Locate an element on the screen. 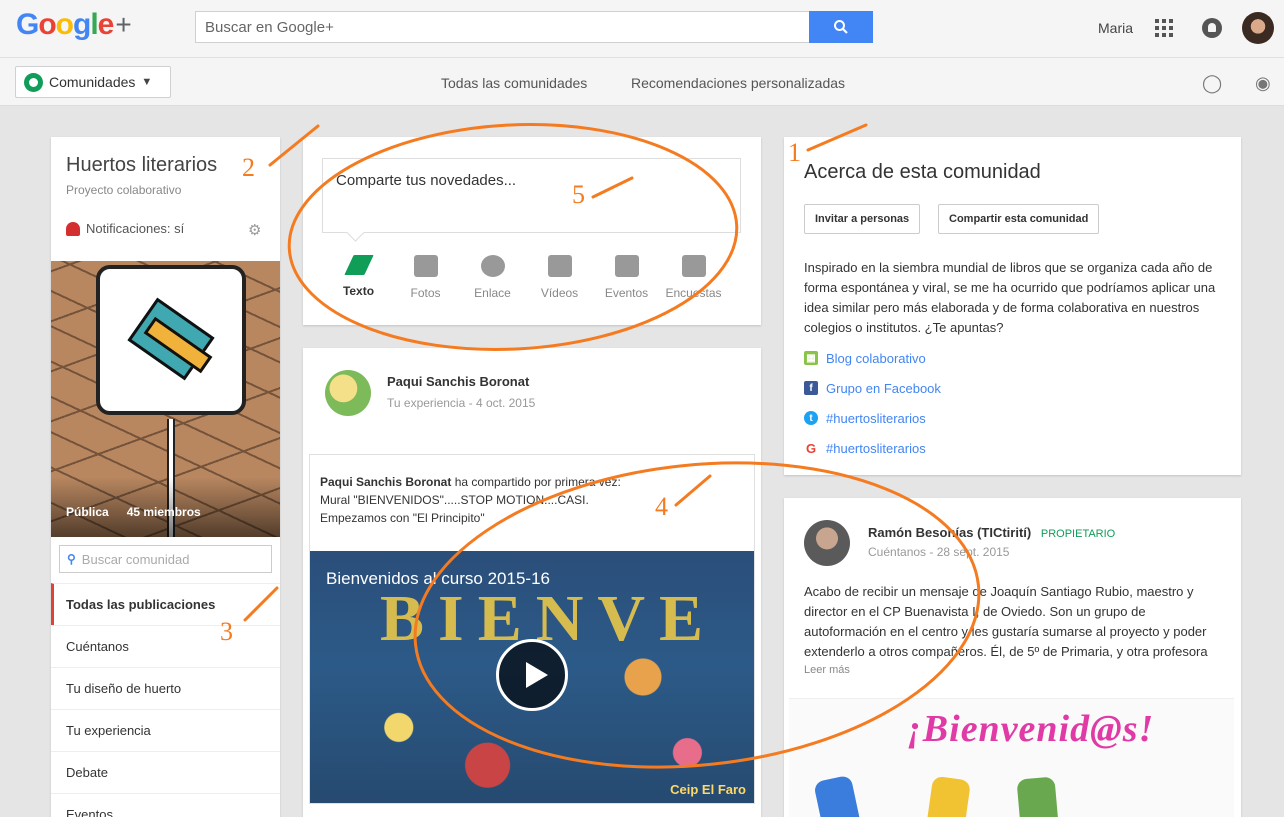 The image size is (1284, 817). category-events: Eventos is located at coordinates (165, 805).